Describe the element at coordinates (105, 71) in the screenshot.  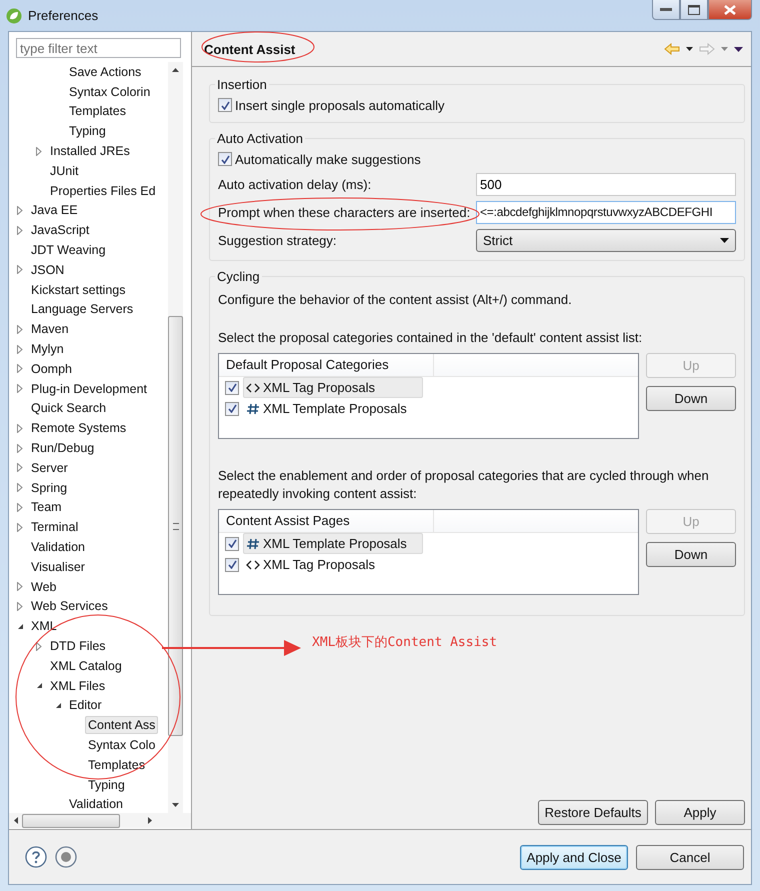
I see `tree-item: Save Actions` at that location.